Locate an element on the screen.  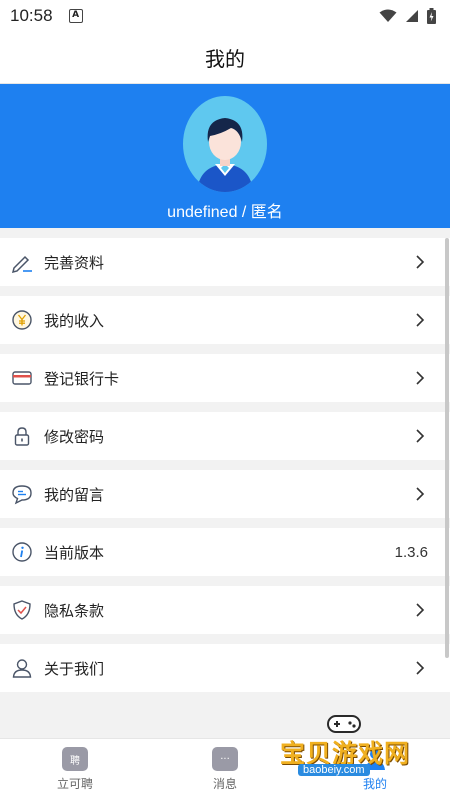
avatar-icon is located at coordinates (225, 144).